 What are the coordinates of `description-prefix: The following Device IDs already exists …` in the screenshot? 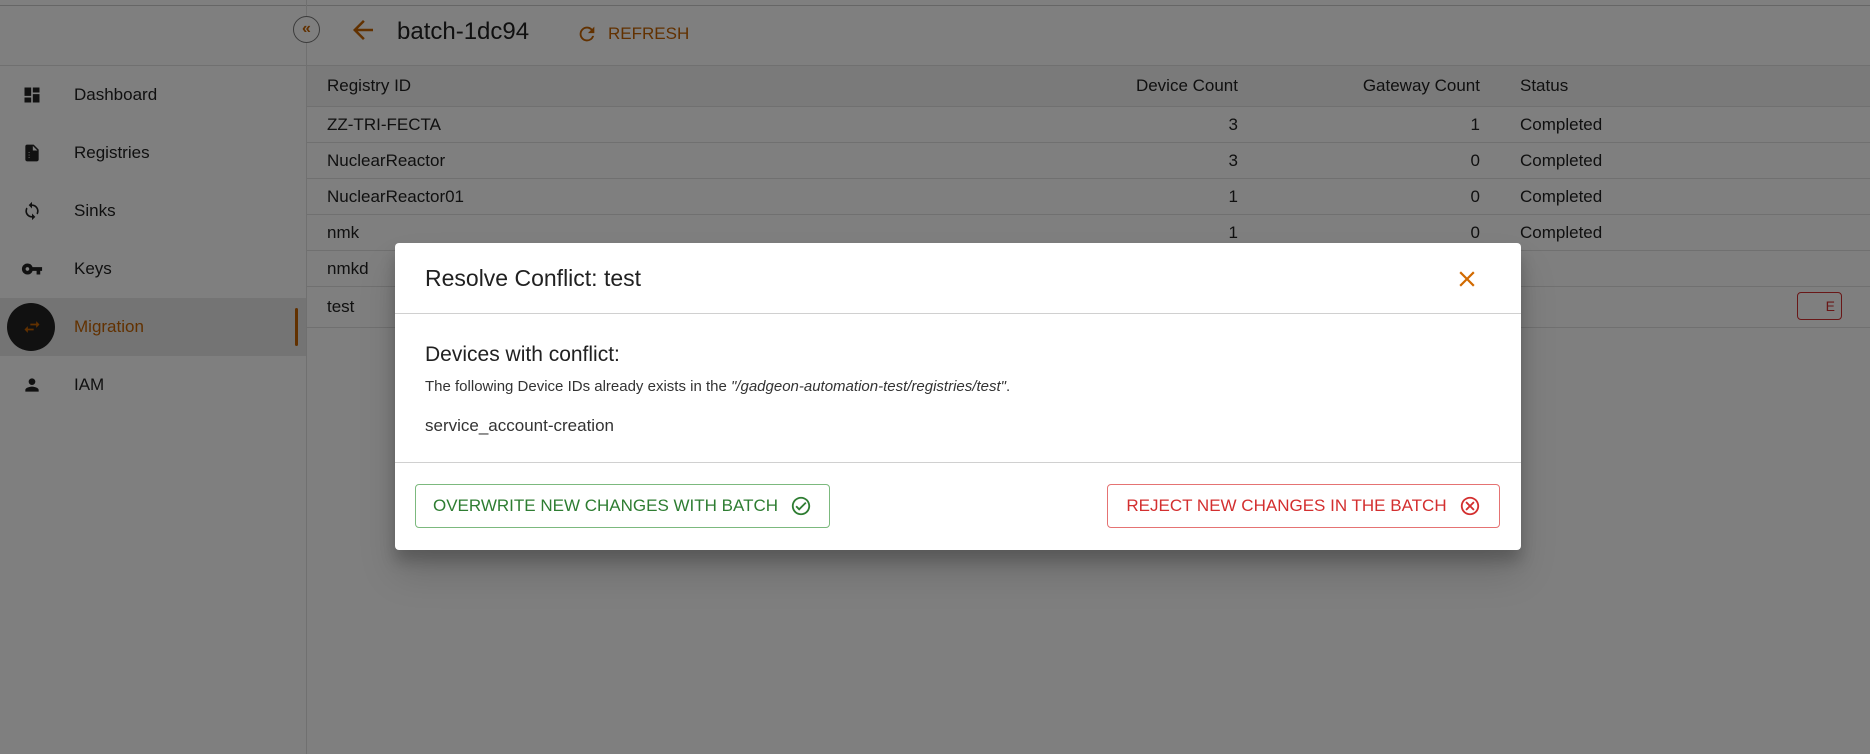 It's located at (578, 386).